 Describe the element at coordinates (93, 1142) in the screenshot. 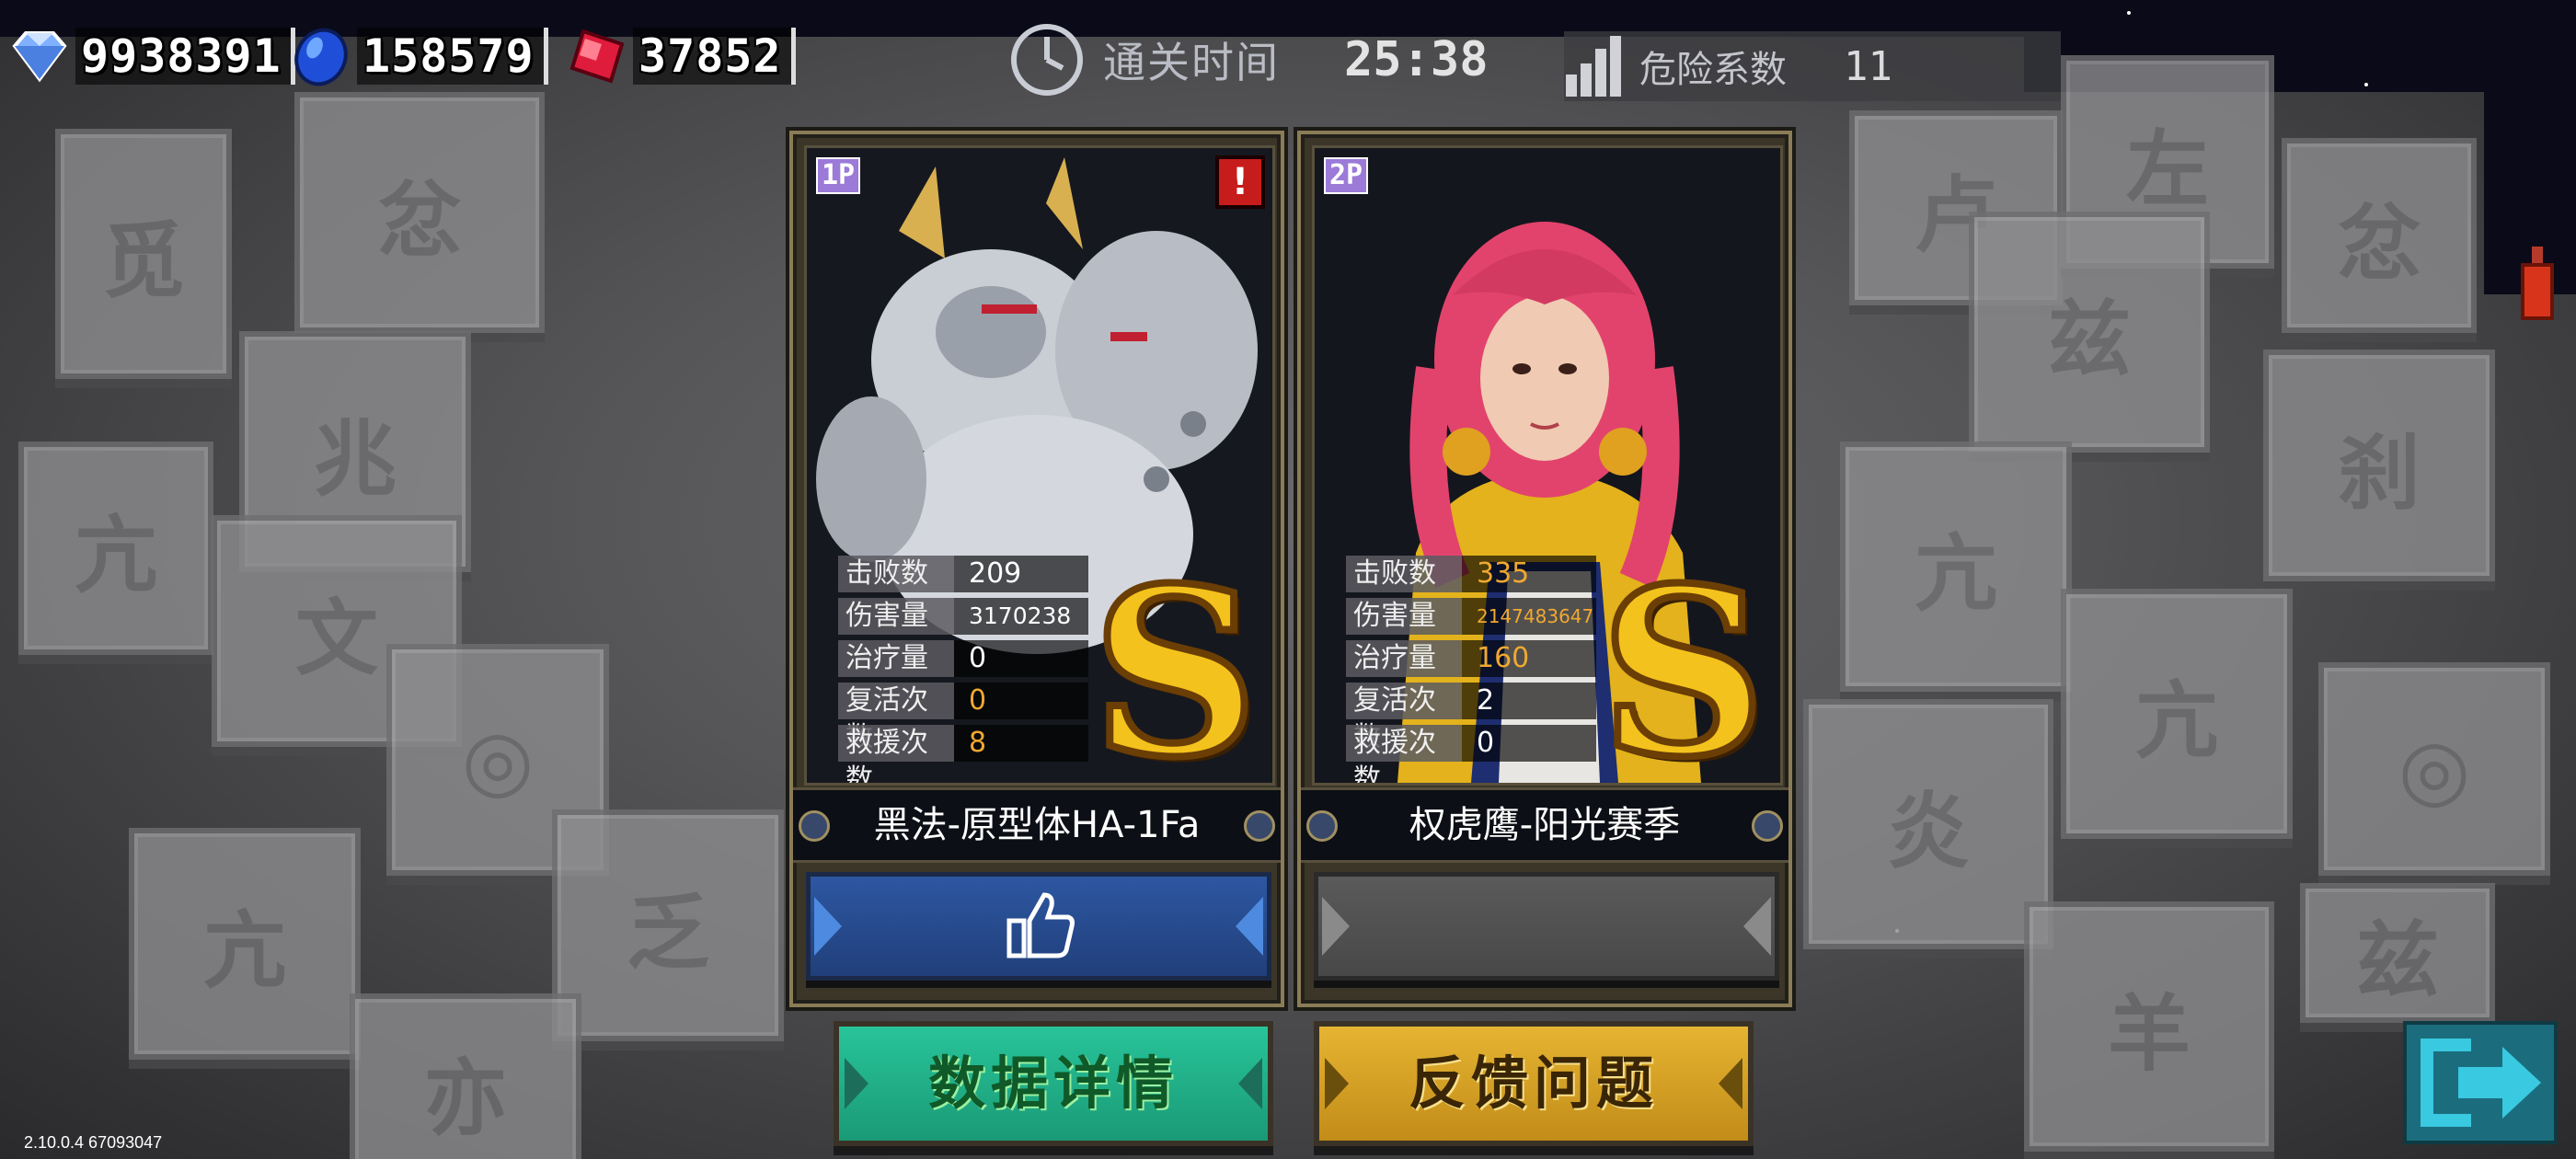

I see `version-label: 2.10.0.4 67093047` at that location.